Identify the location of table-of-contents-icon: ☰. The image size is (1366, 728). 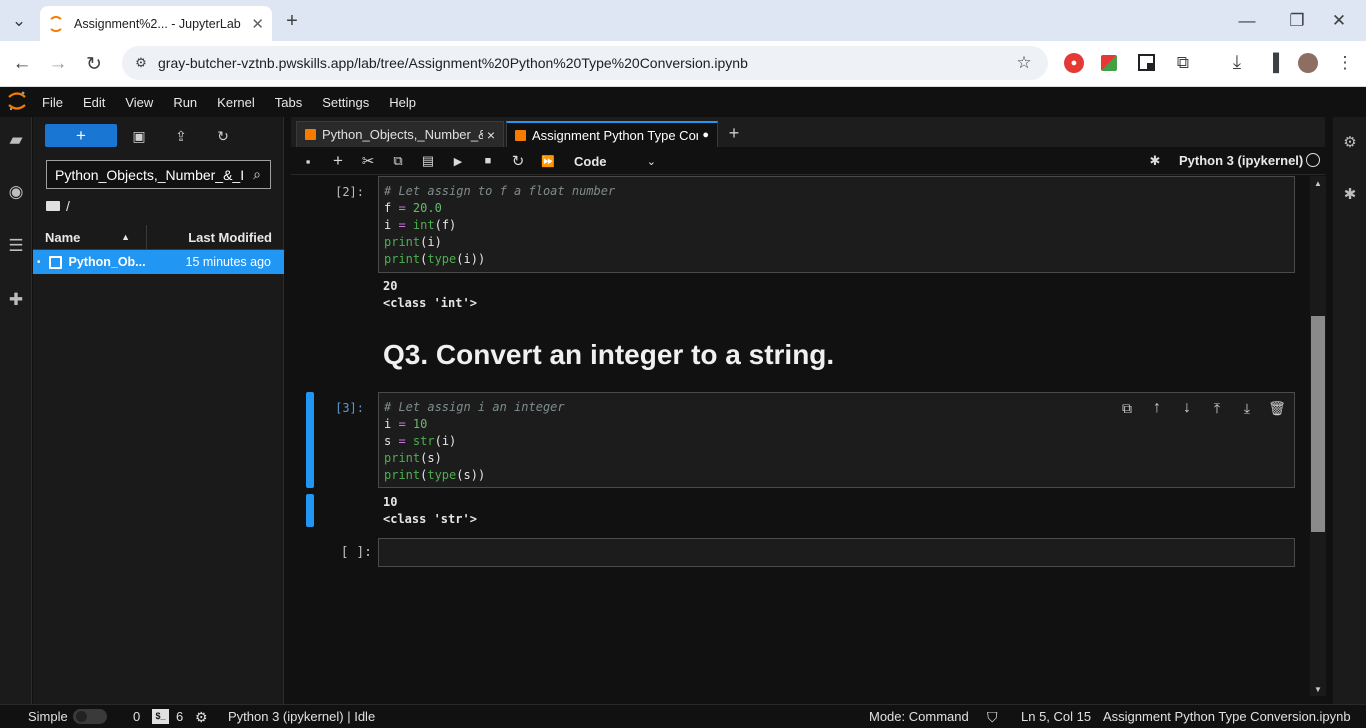
(16, 246).